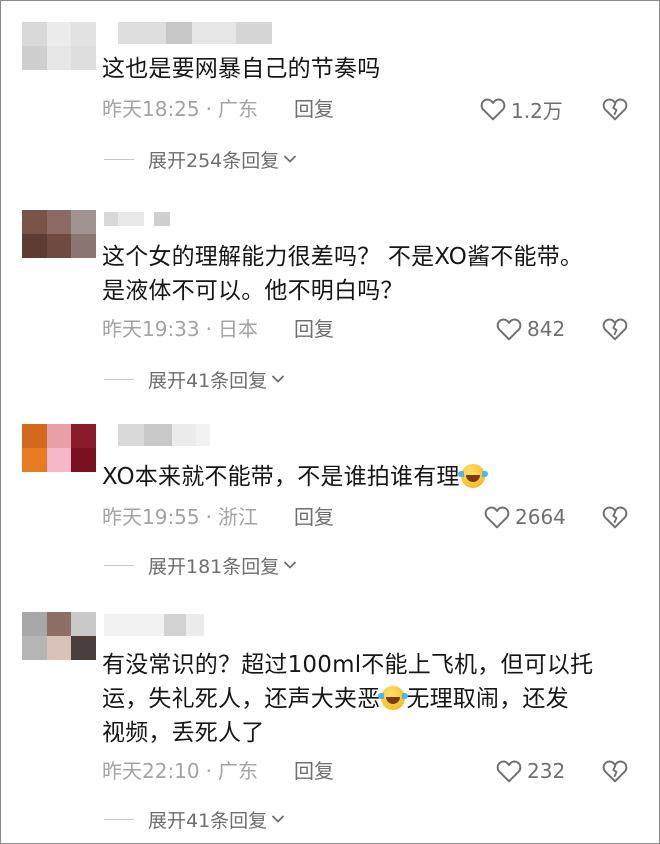 This screenshot has height=844, width=660. Describe the element at coordinates (546, 771) in the screenshot. I see `like-count: 232` at that location.